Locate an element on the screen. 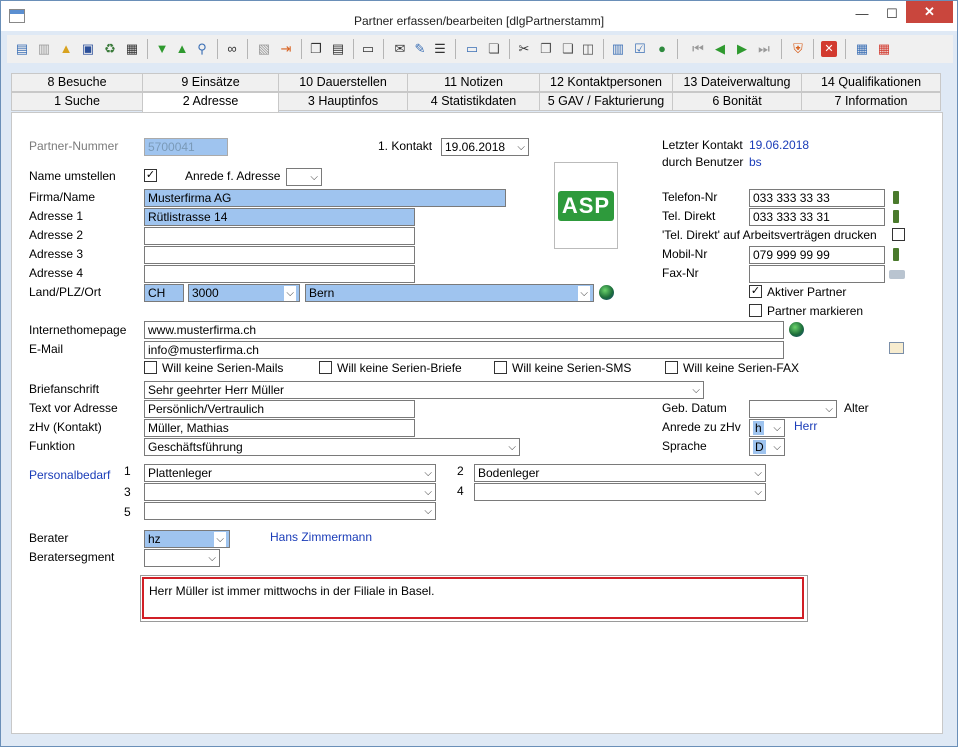 The height and width of the screenshot is (747, 958). paste-icon: ❑ is located at coordinates (568, 49).